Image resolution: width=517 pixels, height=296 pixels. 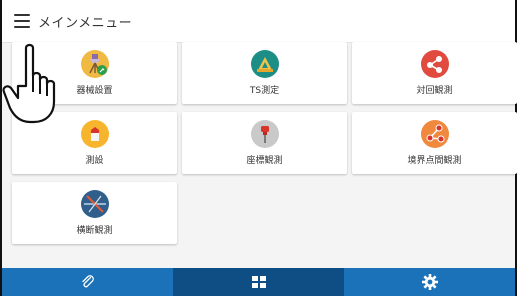 I want to click on tab-settings, so click(x=429, y=282).